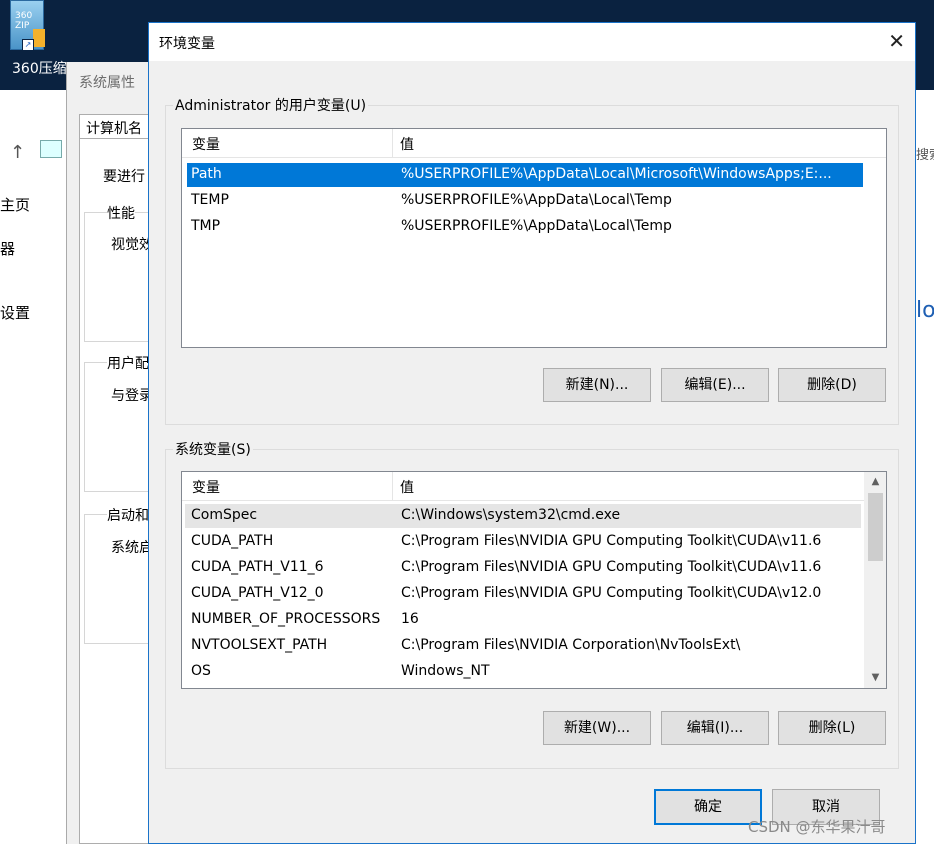  What do you see at coordinates (7, 248) in the screenshot?
I see `nav-item-manager: 器` at bounding box center [7, 248].